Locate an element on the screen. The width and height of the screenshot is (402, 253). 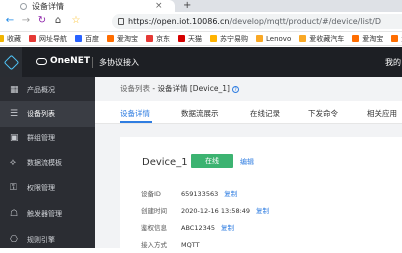
tab-send-command: 下发命令 is located at coordinates (323, 113).